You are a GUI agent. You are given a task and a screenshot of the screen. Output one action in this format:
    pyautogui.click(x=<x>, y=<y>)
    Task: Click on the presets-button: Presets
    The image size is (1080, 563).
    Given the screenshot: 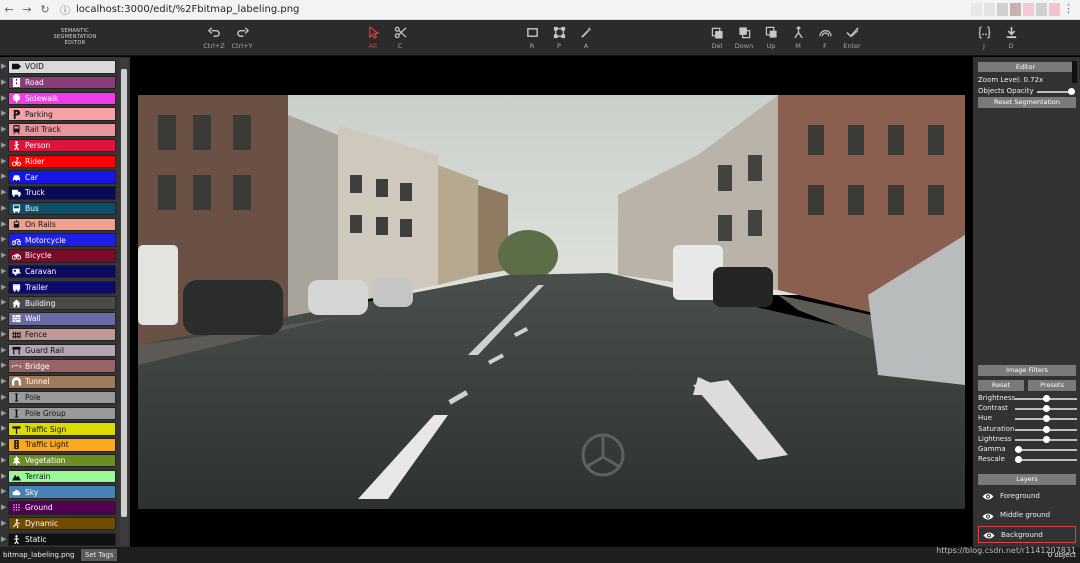 What is the action you would take?
    pyautogui.click(x=1052, y=385)
    